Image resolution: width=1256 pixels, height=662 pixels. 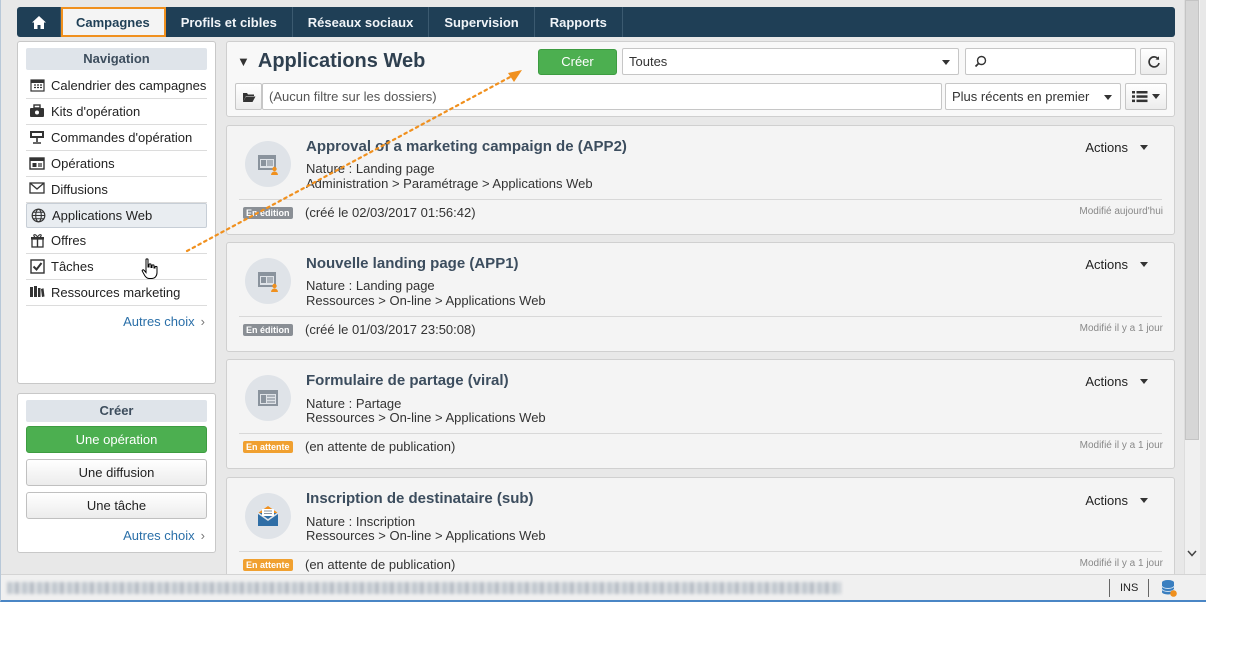 What do you see at coordinates (149, 268) in the screenshot?
I see `hand-cursor-icon` at bounding box center [149, 268].